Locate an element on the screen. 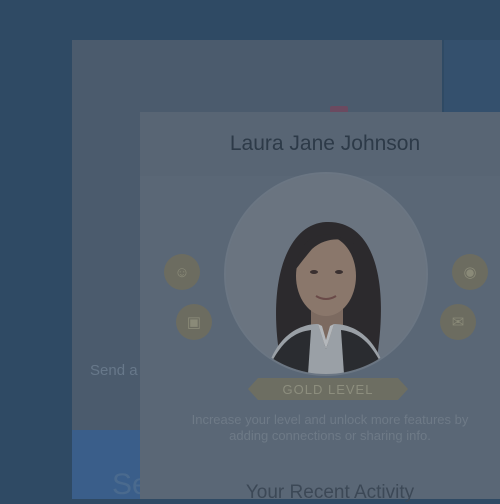  chat-icon: ✉ is located at coordinates (458, 322).